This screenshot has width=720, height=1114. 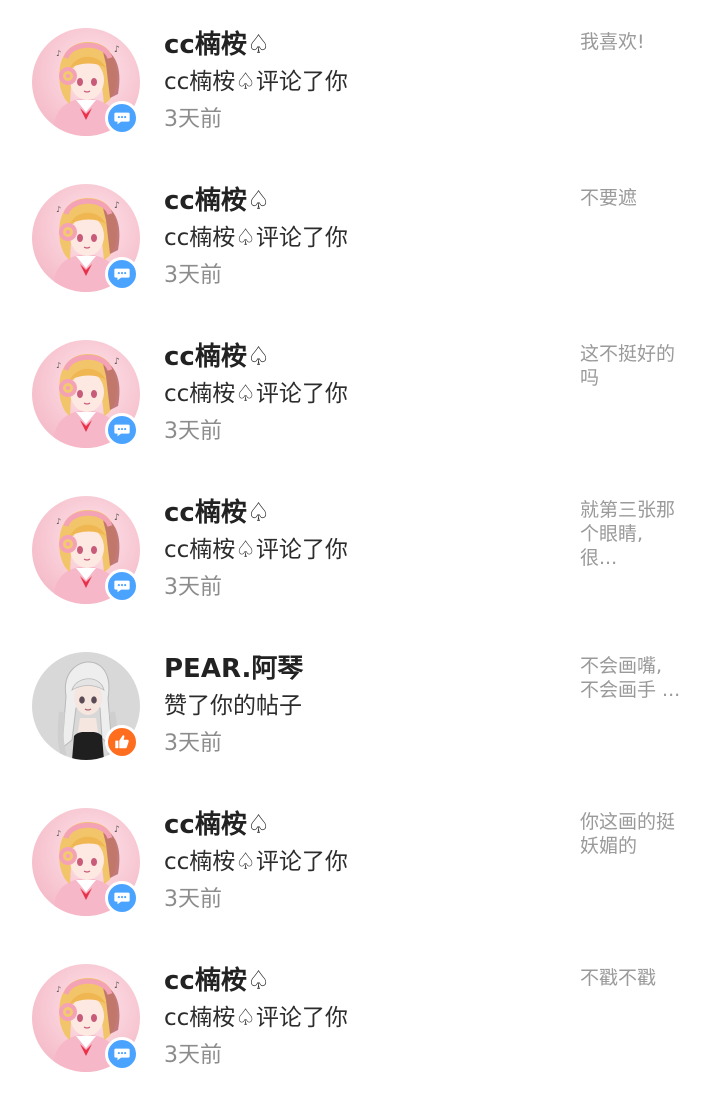 What do you see at coordinates (122, 742) in the screenshot?
I see `like-icon` at bounding box center [122, 742].